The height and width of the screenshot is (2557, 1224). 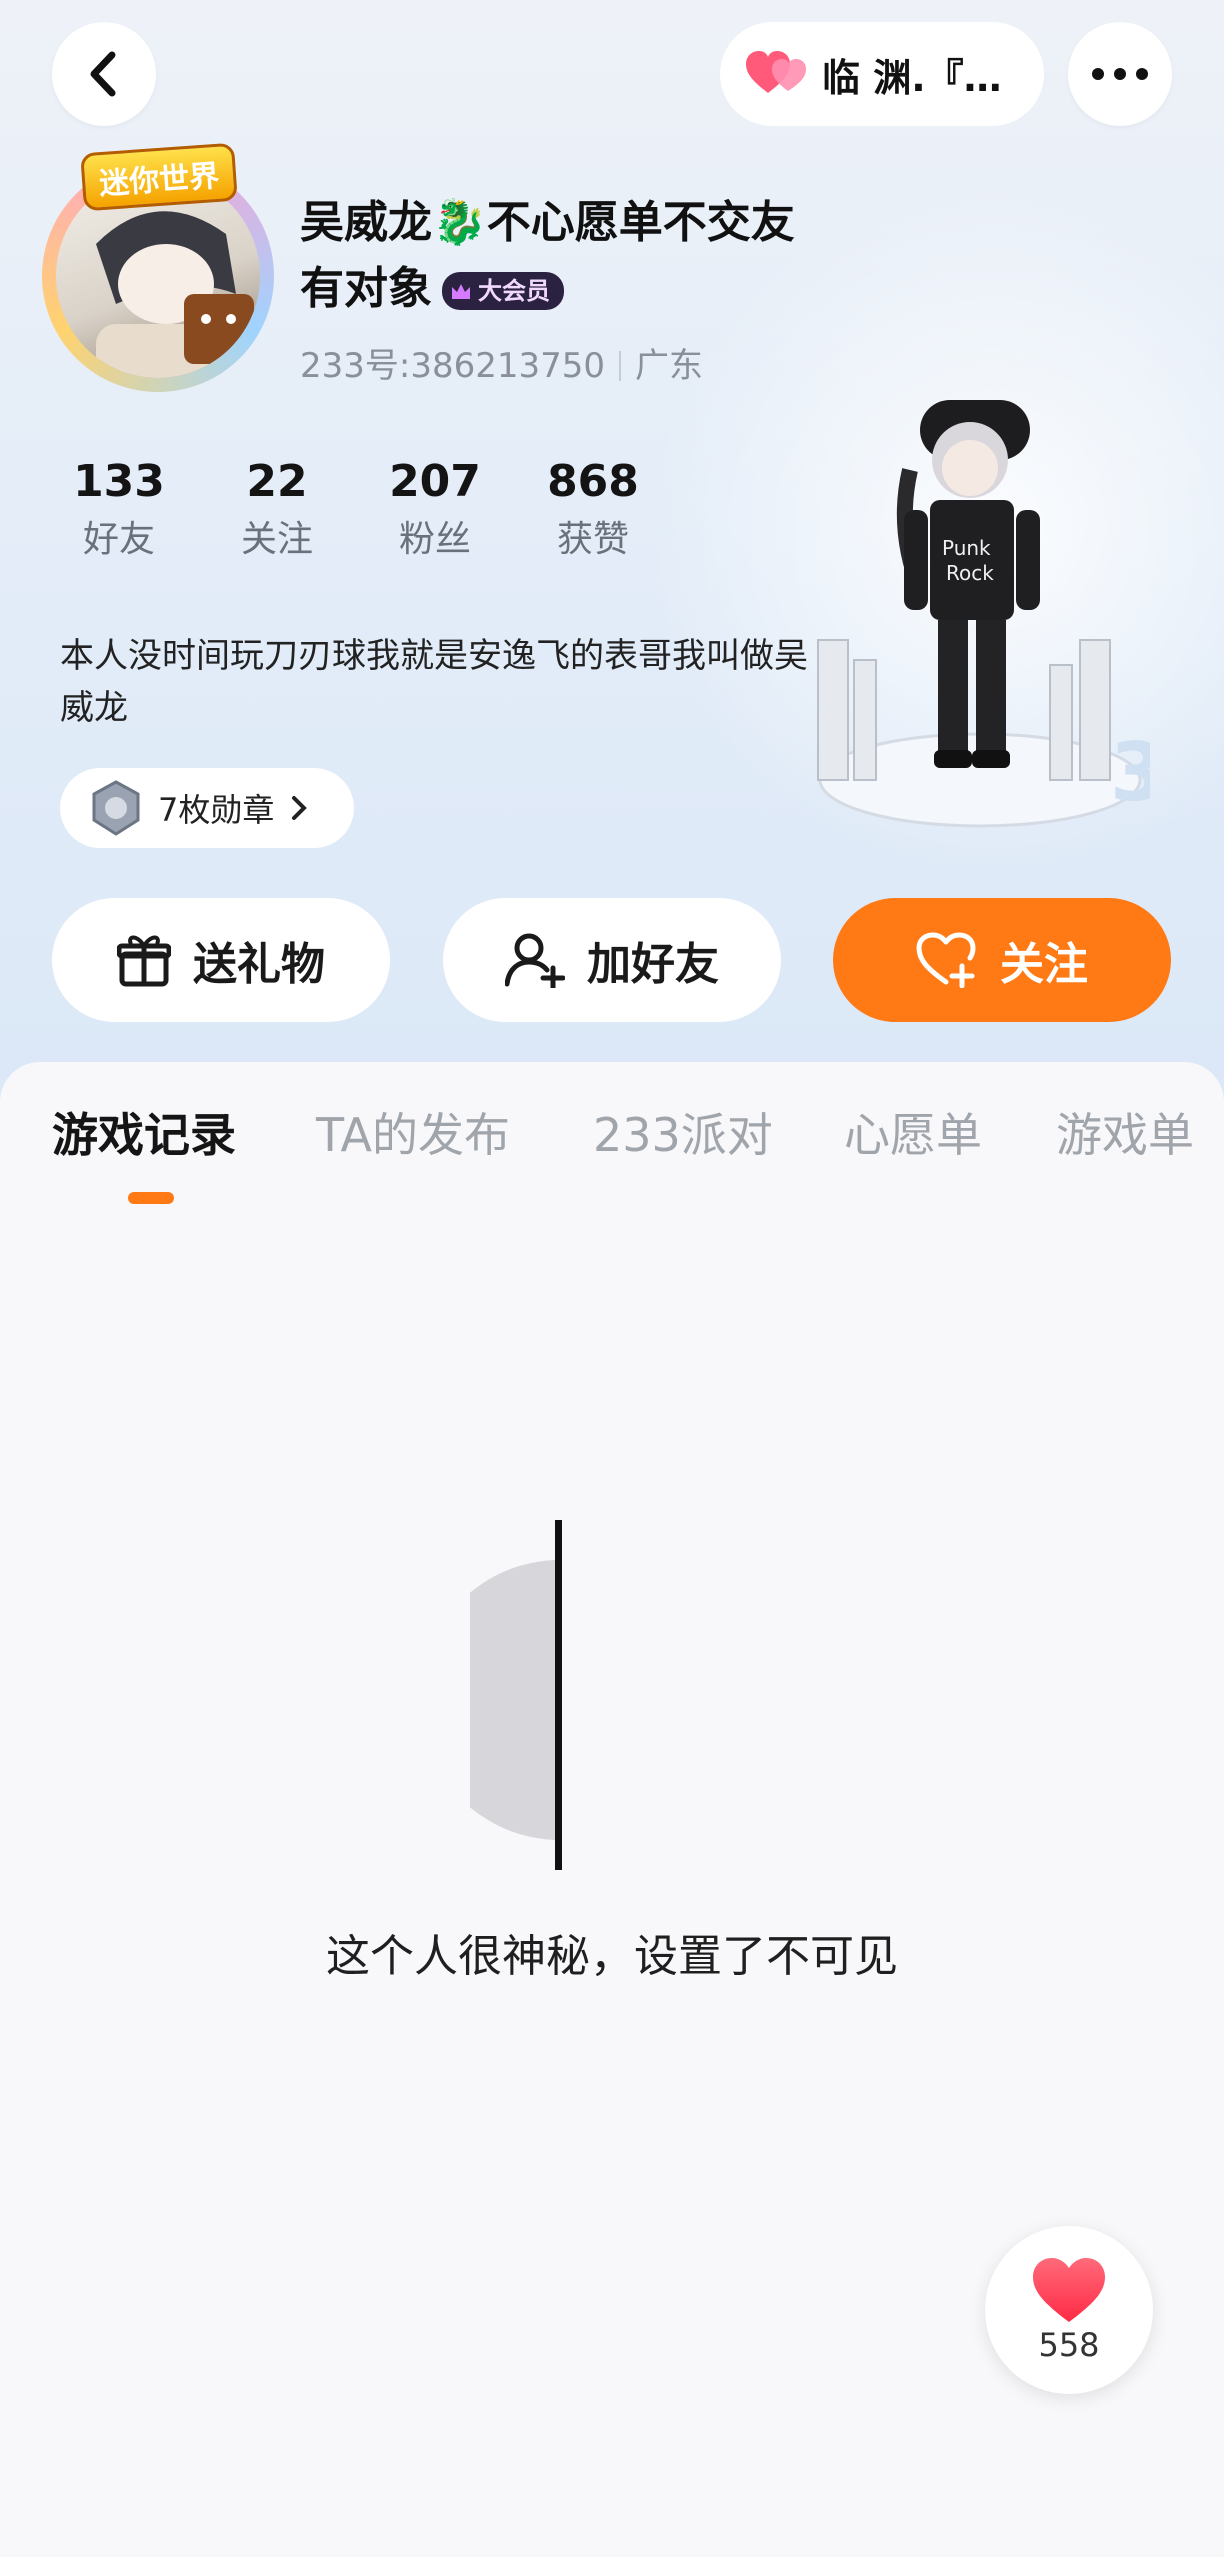 What do you see at coordinates (516, 1695) in the screenshot?
I see `empty-state-illustration` at bounding box center [516, 1695].